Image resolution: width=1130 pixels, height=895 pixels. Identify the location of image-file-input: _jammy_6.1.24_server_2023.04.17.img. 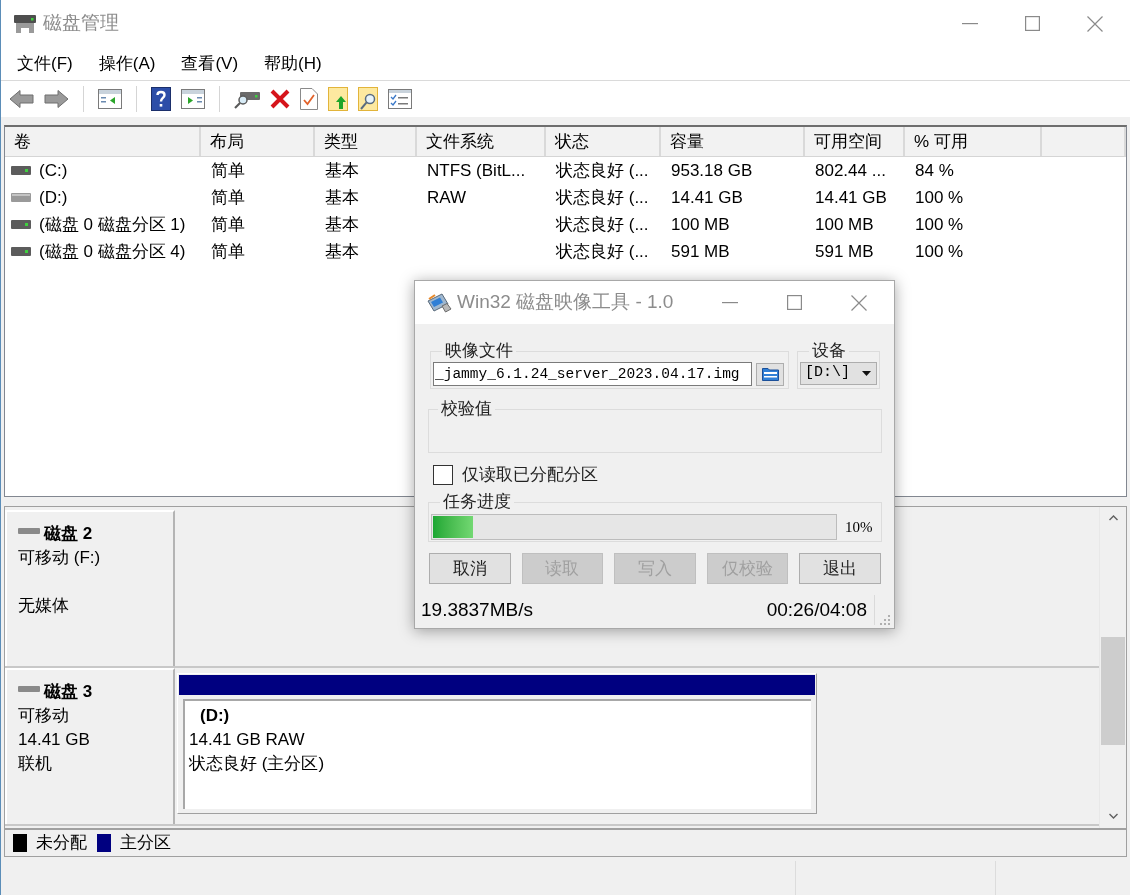
(592, 374).